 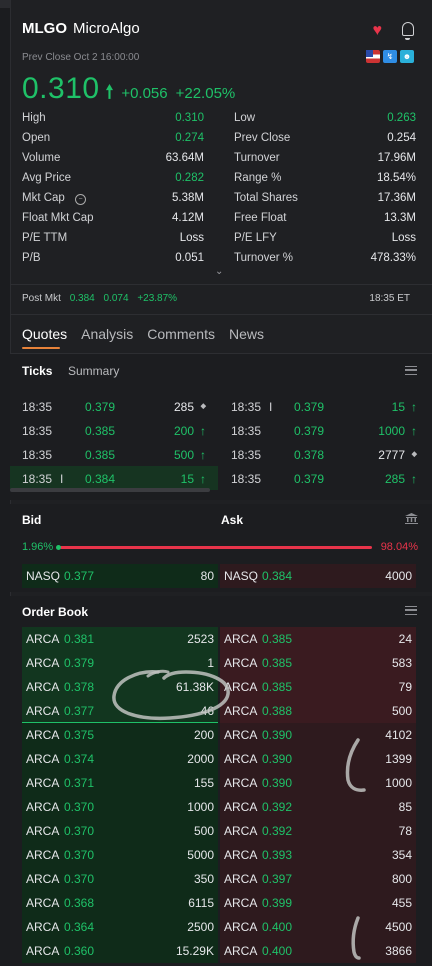 I want to click on bank-icon, so click(x=411, y=518).